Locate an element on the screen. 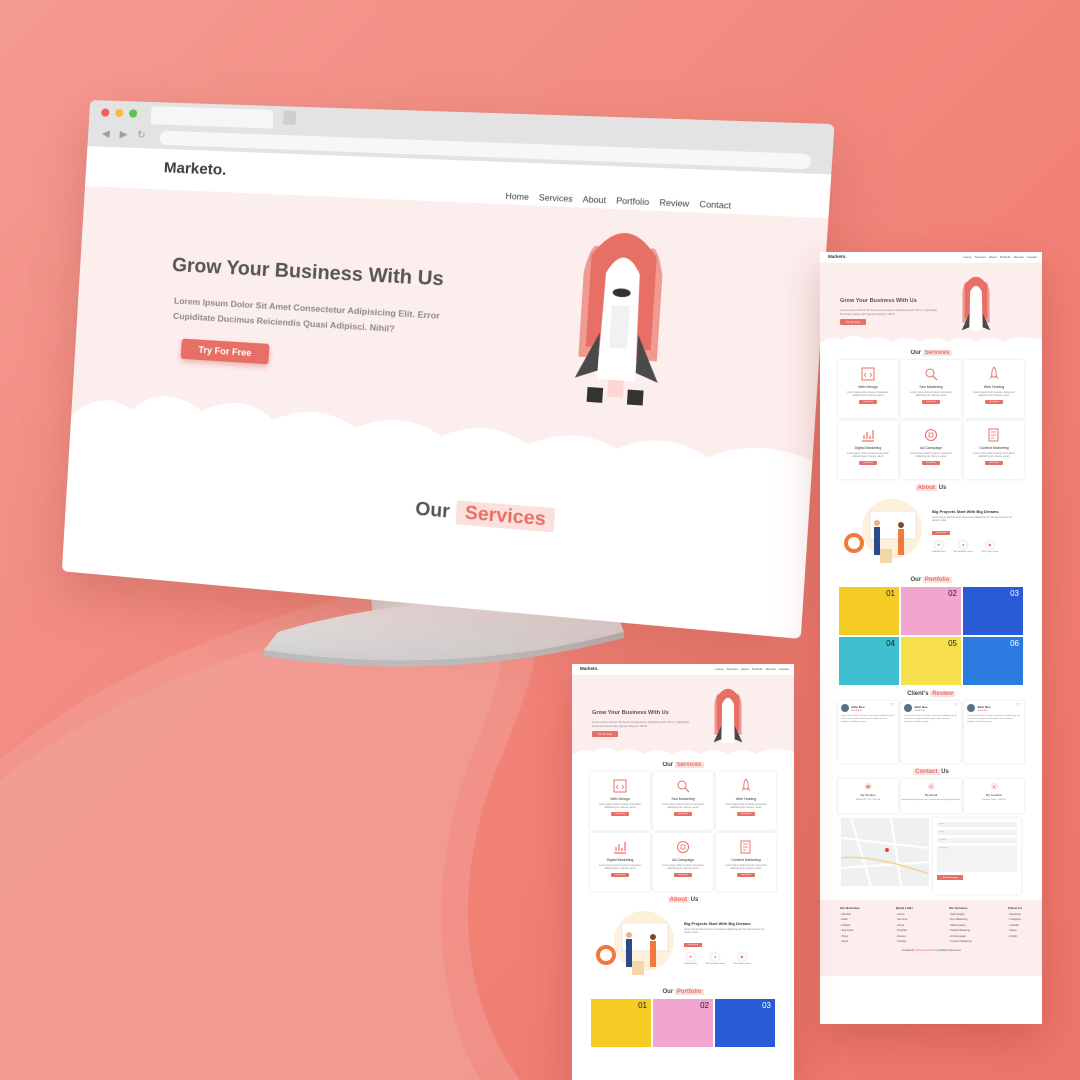 This screenshot has height=1080, width=1080. minimize-window-button is located at coordinates (119, 113).